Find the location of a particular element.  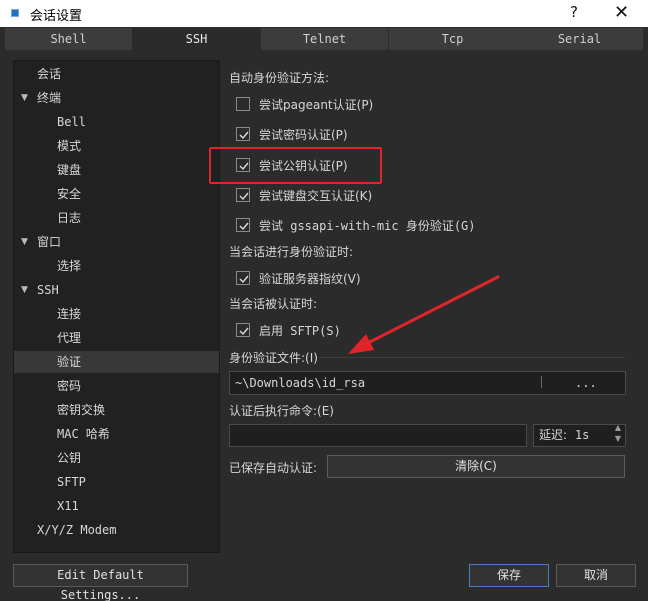

window-title: 会话设置 is located at coordinates (56, 16).